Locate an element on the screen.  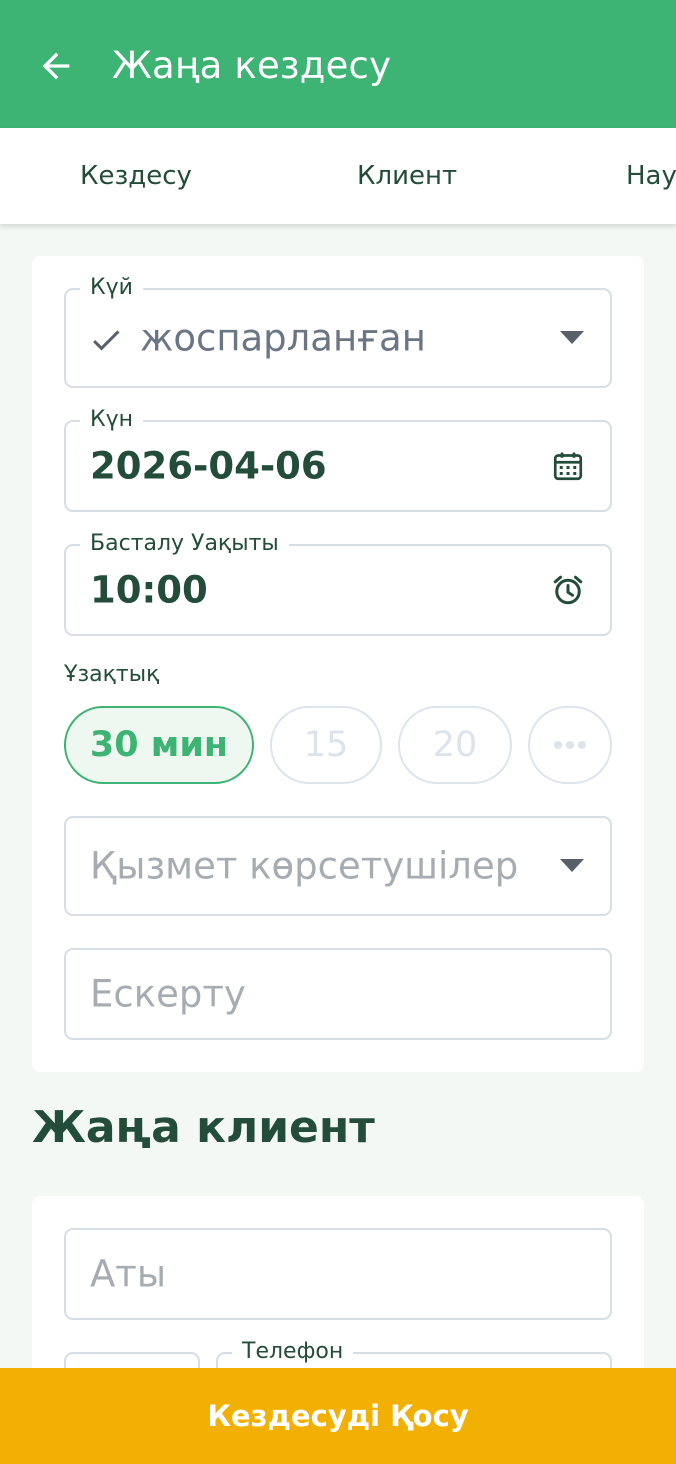
tab-client: Клиент is located at coordinates (407, 176).